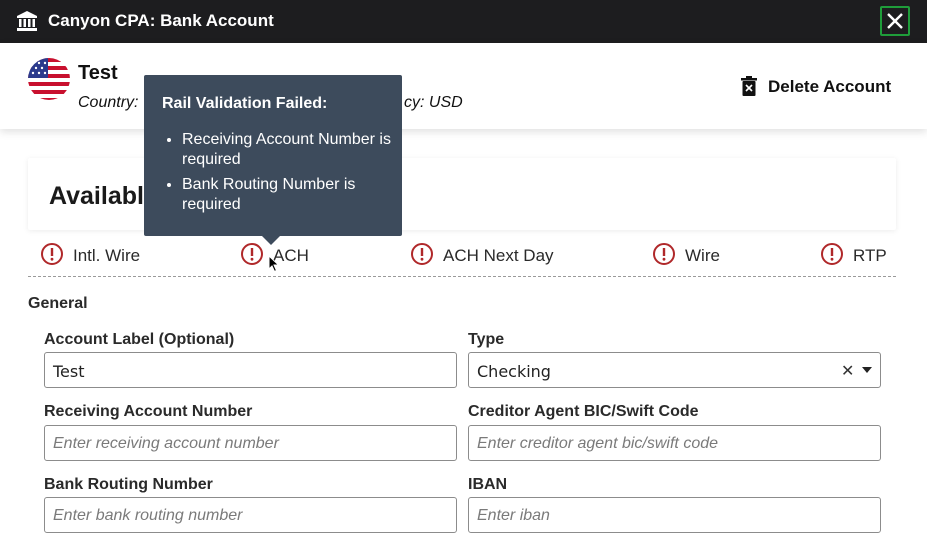 Image resolution: width=927 pixels, height=548 pixels. What do you see at coordinates (488, 484) in the screenshot?
I see `iban-label: IBAN` at bounding box center [488, 484].